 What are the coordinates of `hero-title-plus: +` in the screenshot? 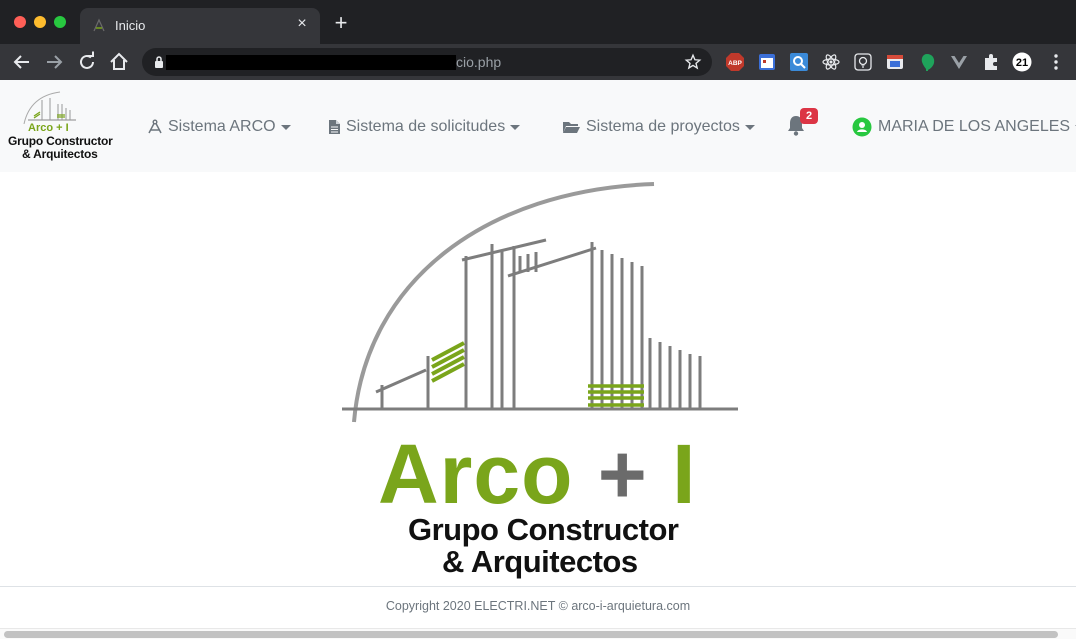 It's located at (622, 474).